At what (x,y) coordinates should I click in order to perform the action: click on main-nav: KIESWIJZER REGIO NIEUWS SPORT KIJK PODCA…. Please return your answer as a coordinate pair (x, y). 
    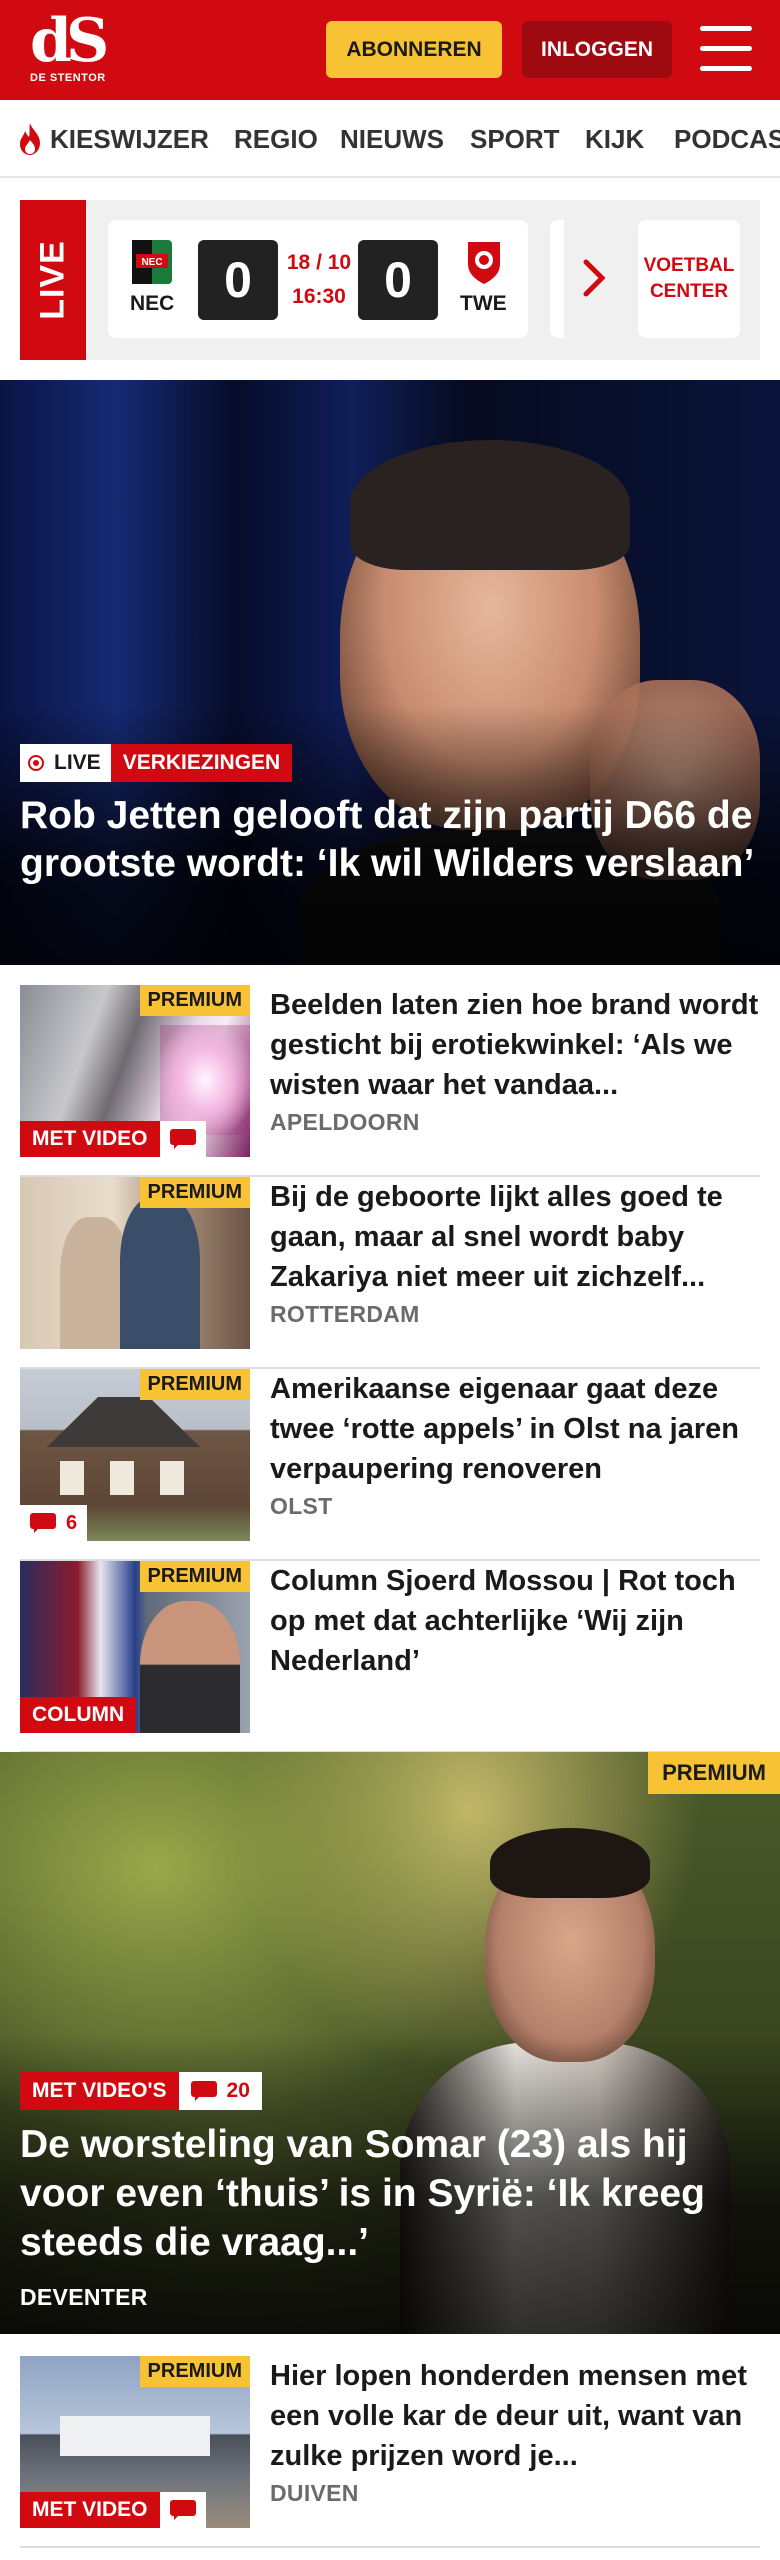
    Looking at the image, I should click on (390, 139).